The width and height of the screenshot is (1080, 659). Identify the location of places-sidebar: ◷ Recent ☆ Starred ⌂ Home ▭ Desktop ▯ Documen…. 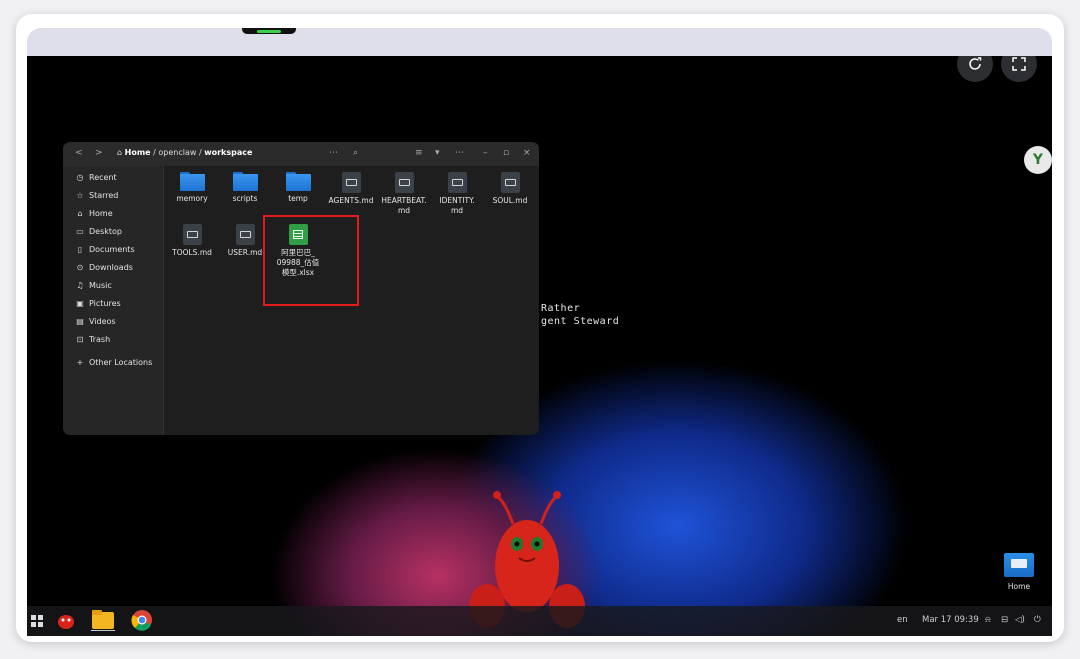
(113, 300).